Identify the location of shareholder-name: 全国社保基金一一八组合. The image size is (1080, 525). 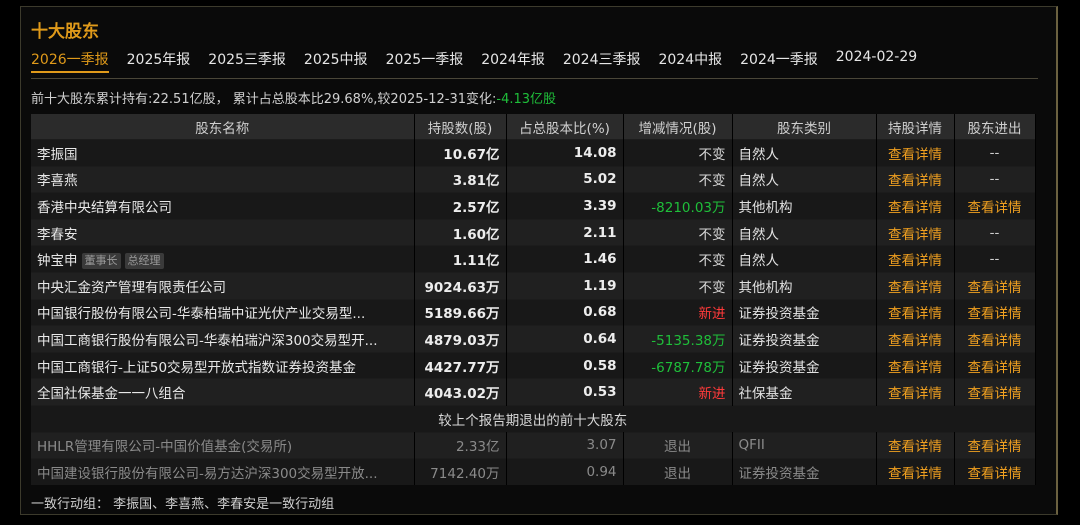
(223, 392).